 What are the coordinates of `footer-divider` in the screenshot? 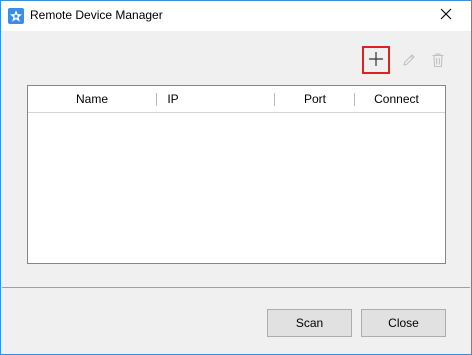 It's located at (236, 287).